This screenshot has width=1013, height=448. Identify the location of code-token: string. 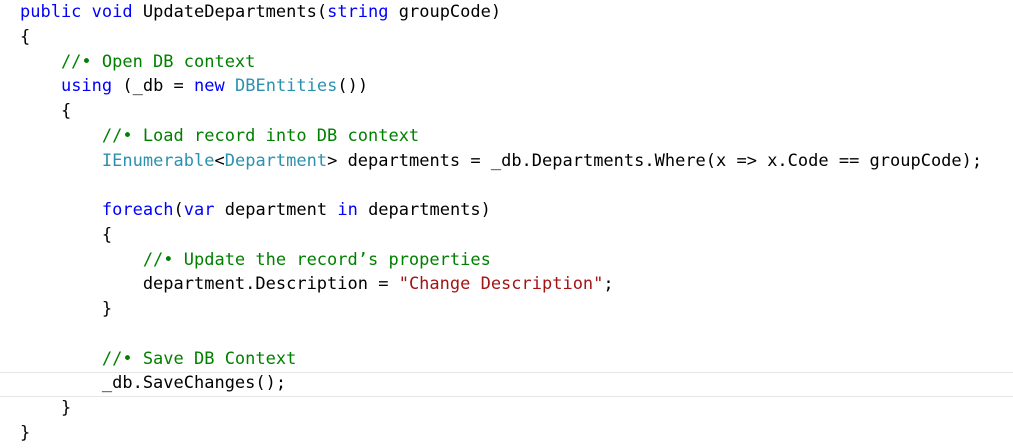
(358, 12).